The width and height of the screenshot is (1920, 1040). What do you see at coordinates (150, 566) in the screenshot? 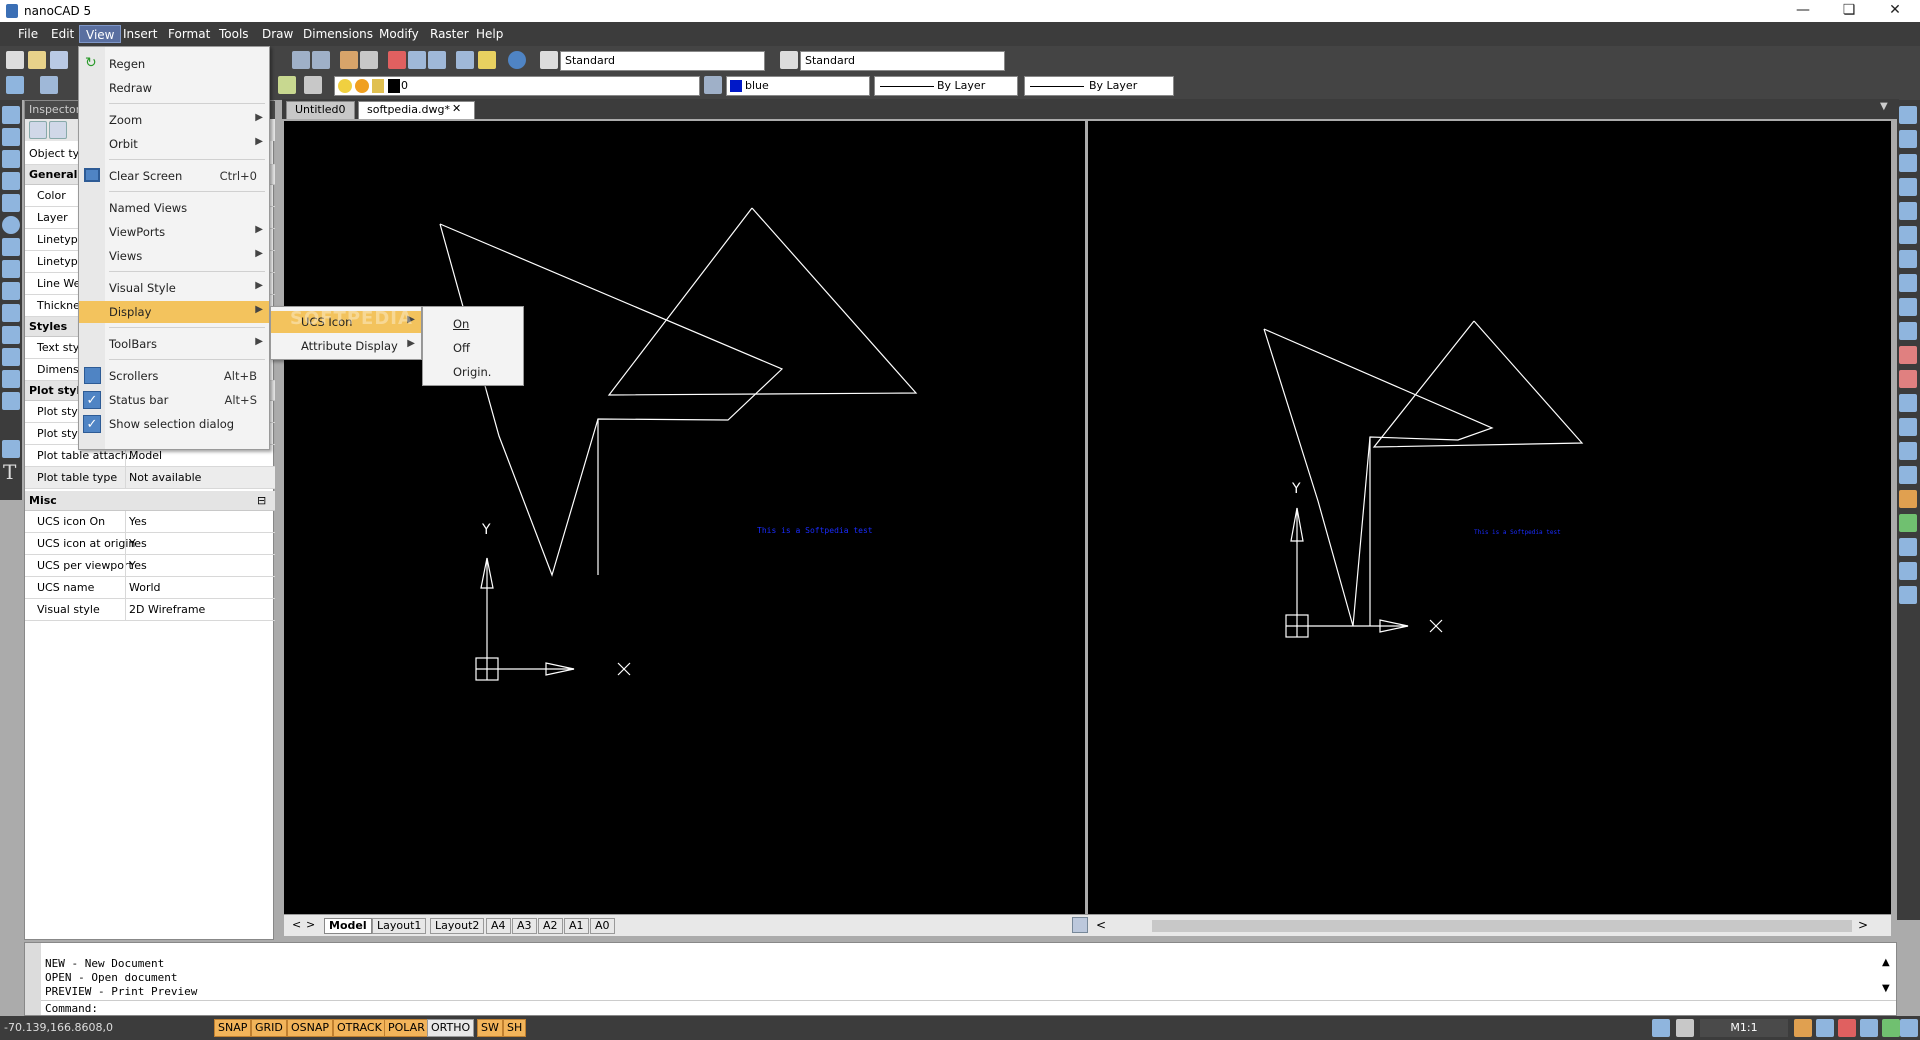
I see `misc-row: UCS per viewport Yes` at bounding box center [150, 566].